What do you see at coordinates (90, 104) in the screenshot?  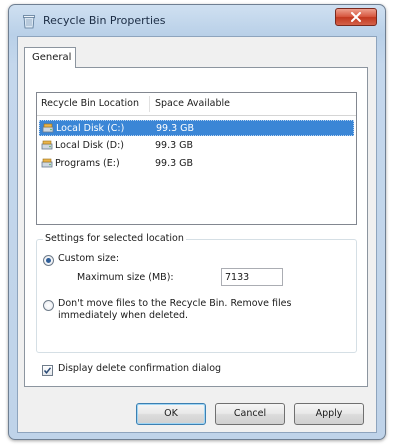 I see `column-header-location: Recycle Bin Location` at bounding box center [90, 104].